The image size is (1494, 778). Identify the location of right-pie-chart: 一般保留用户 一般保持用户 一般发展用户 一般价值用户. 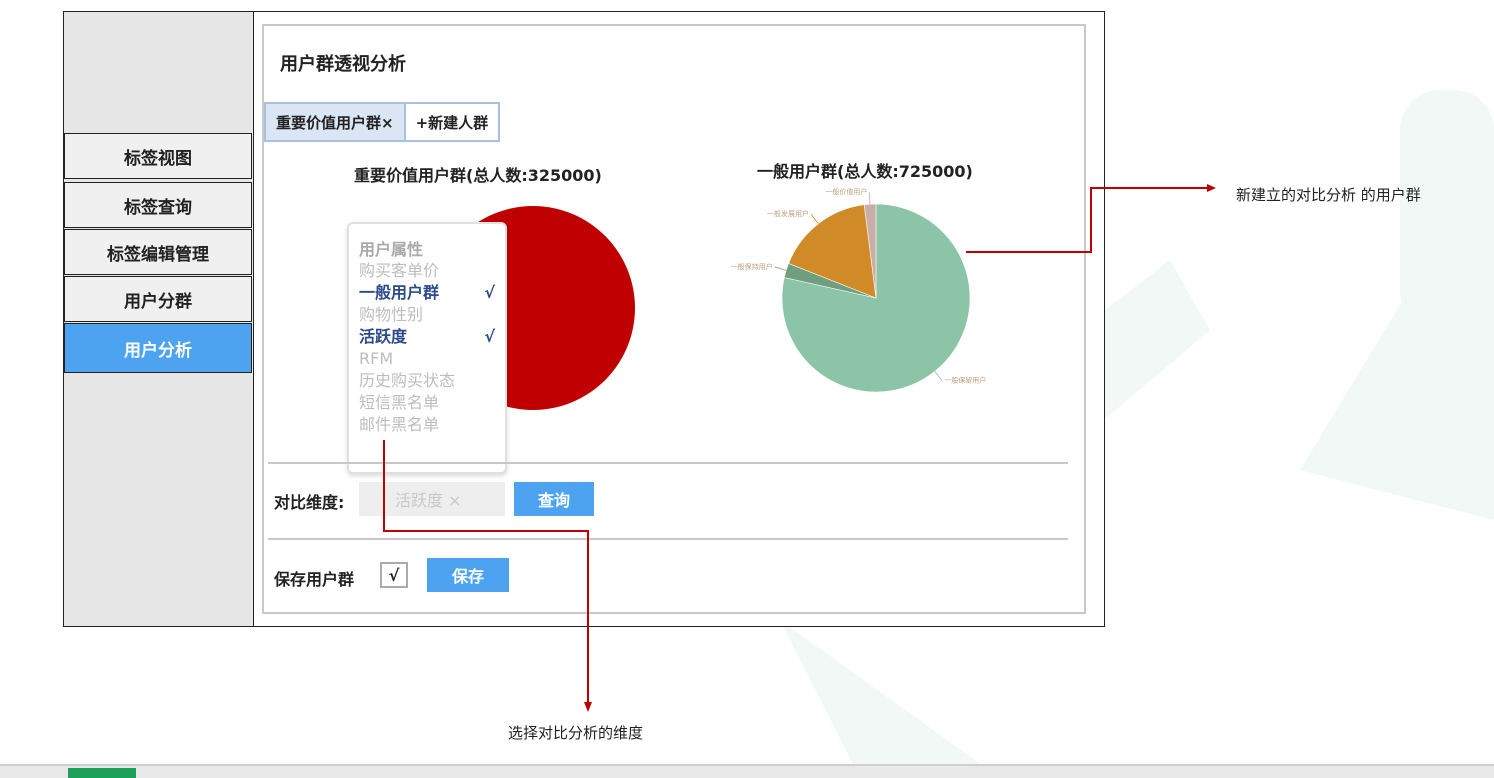
(858, 290).